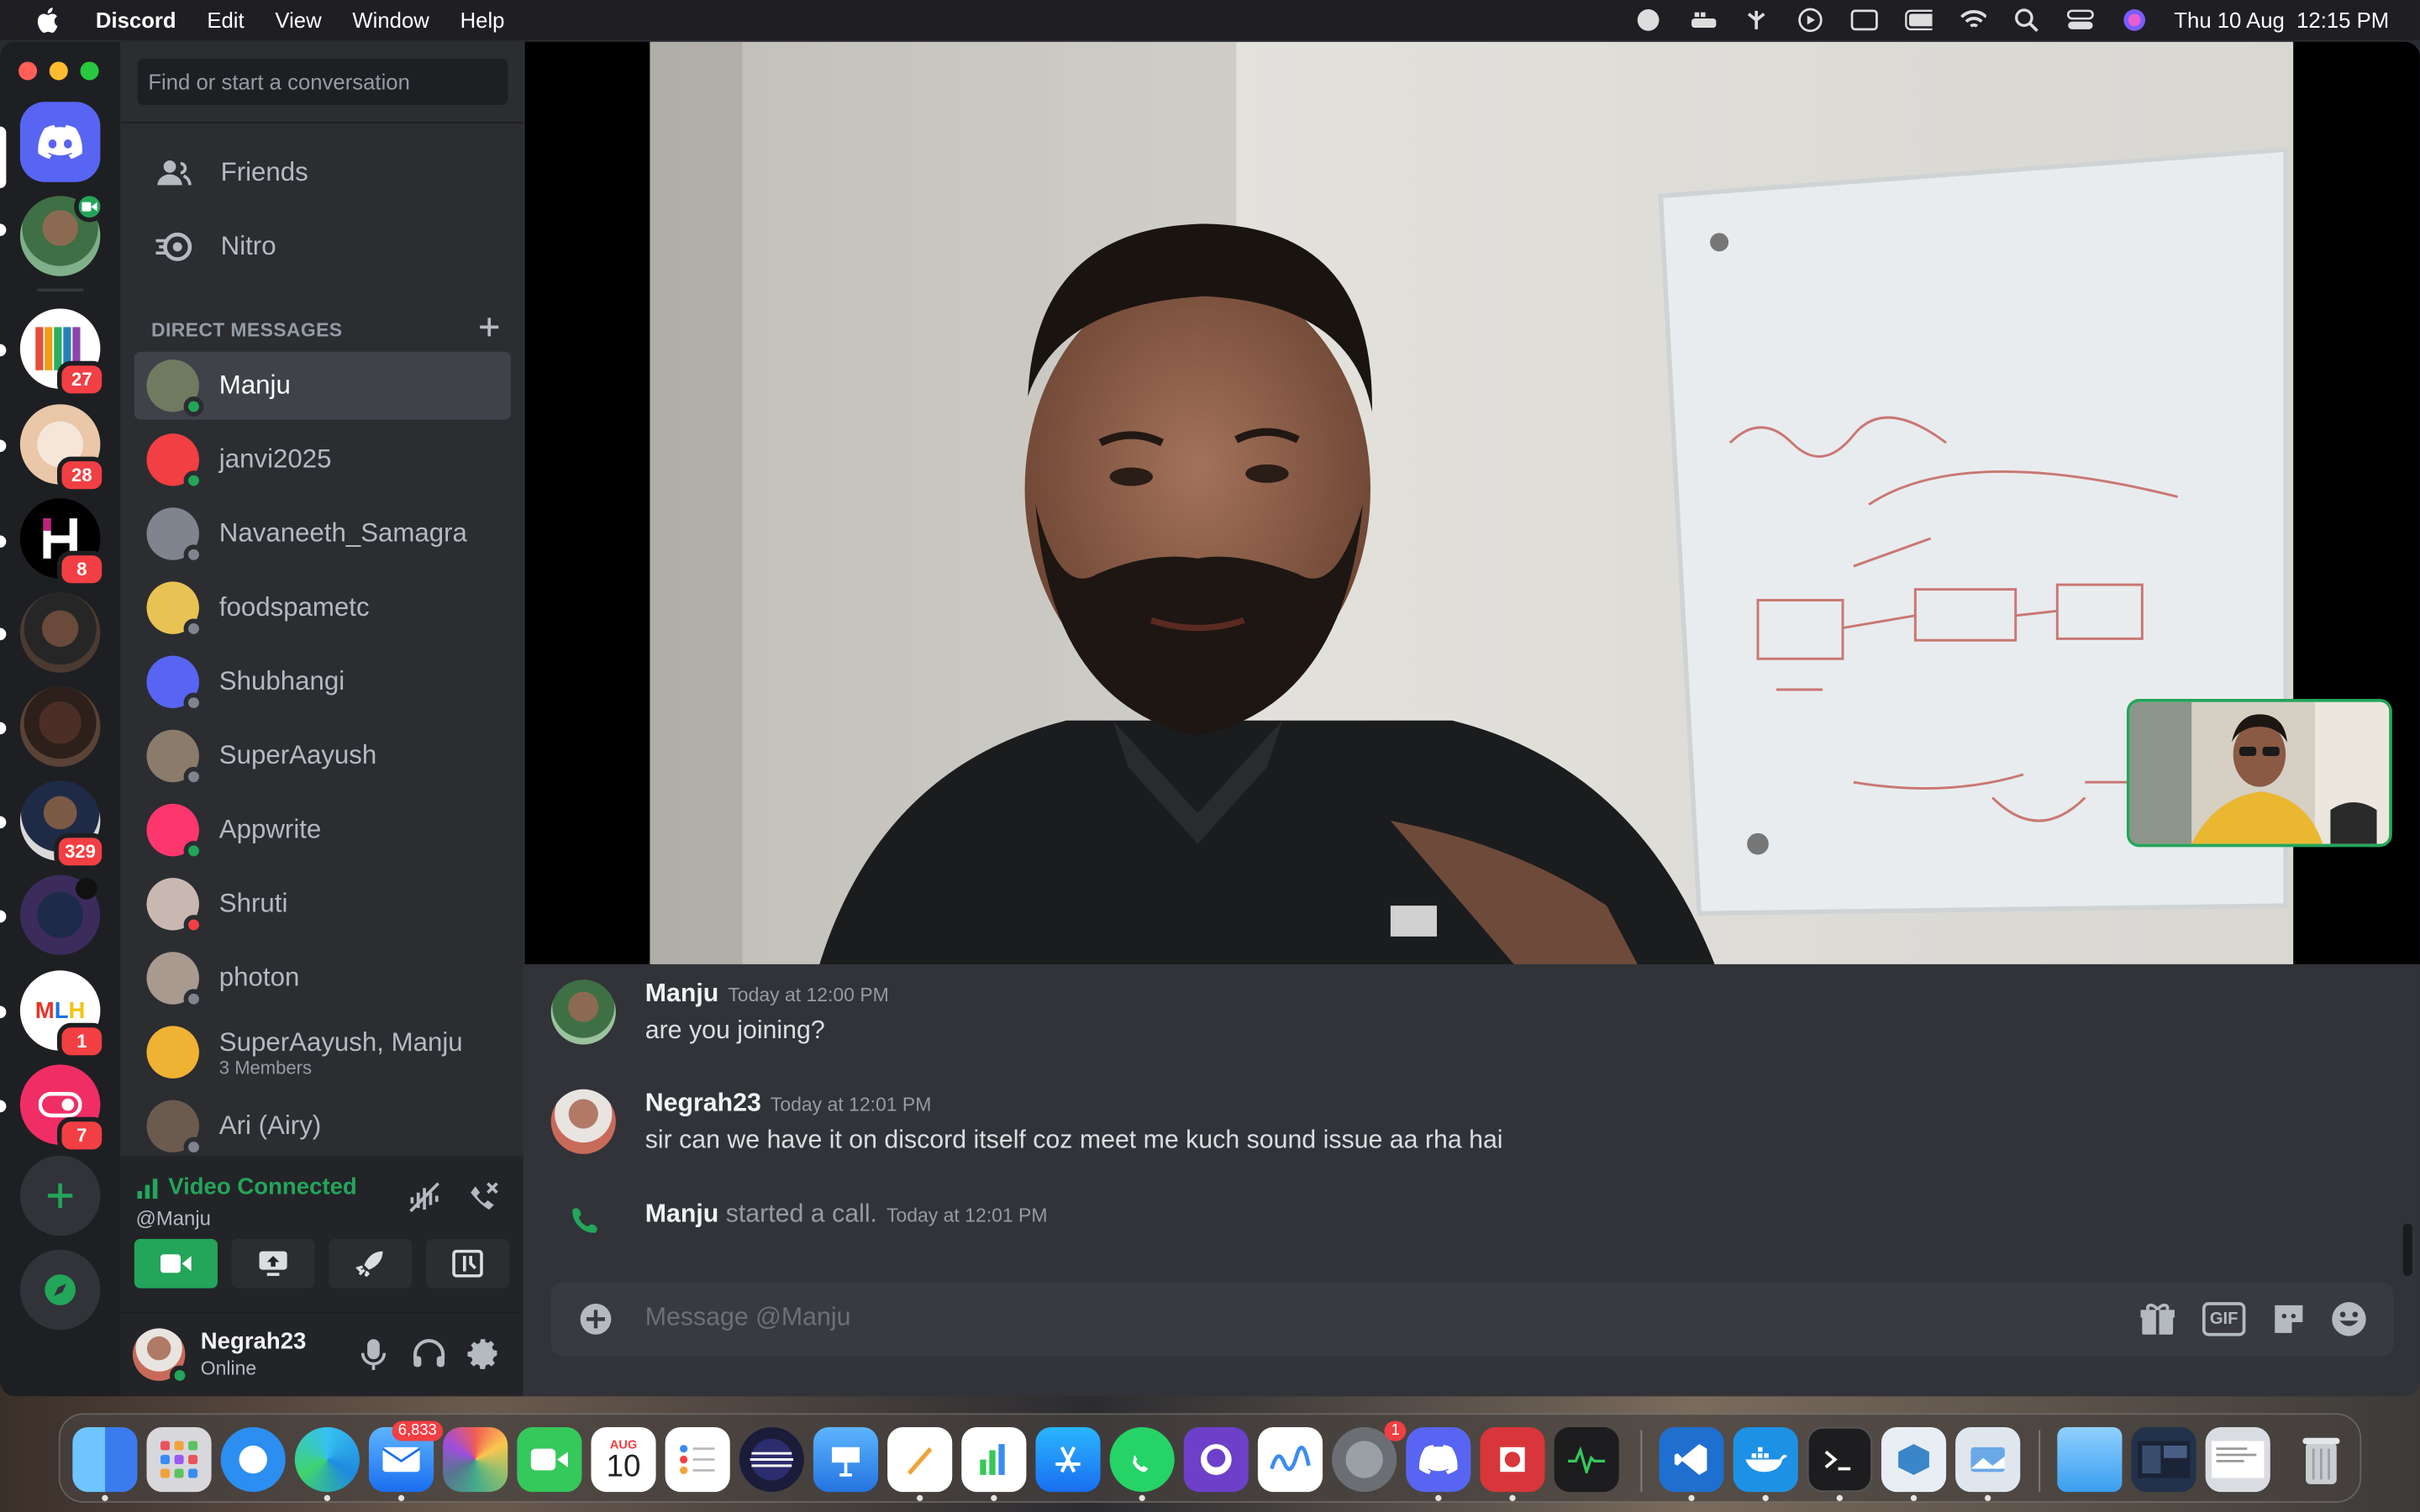  What do you see at coordinates (322, 172) in the screenshot?
I see `friends-nav-item: Friends` at bounding box center [322, 172].